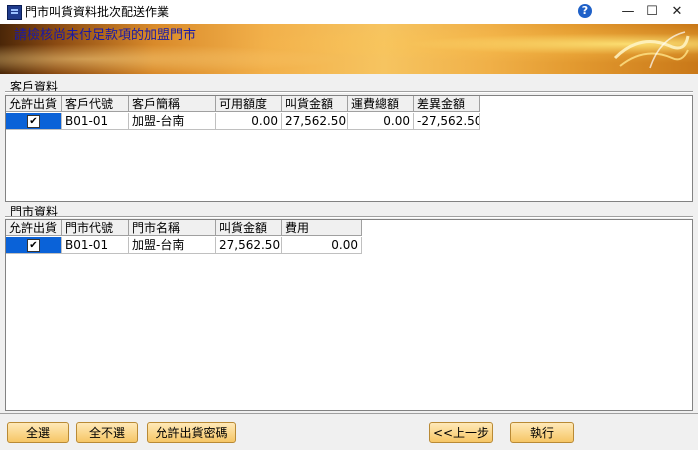 The image size is (698, 450). What do you see at coordinates (349, 92) in the screenshot?
I see `customer-section-divider` at bounding box center [349, 92].